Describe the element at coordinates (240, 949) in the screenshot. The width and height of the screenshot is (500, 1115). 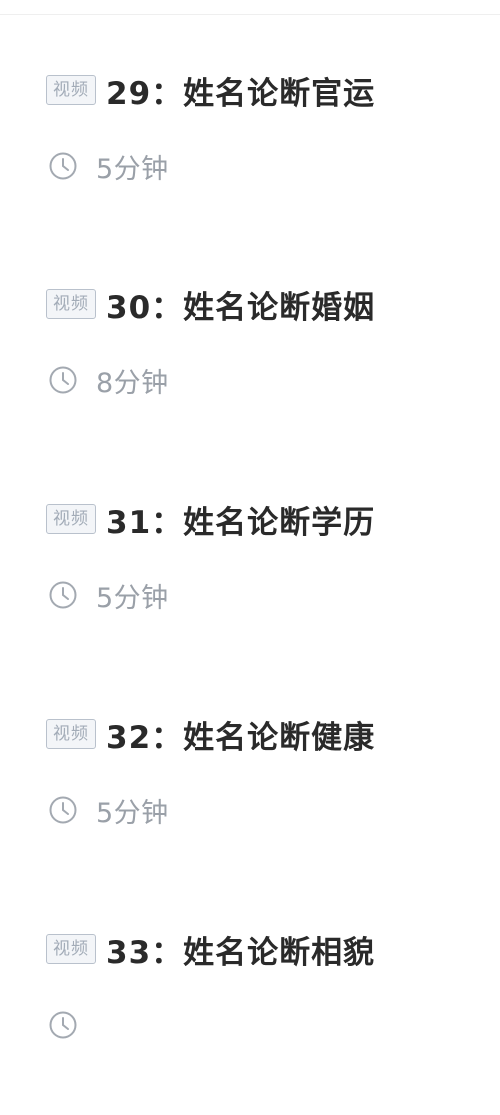
I see `lesson-title: 33：姓名论断相貌` at that location.